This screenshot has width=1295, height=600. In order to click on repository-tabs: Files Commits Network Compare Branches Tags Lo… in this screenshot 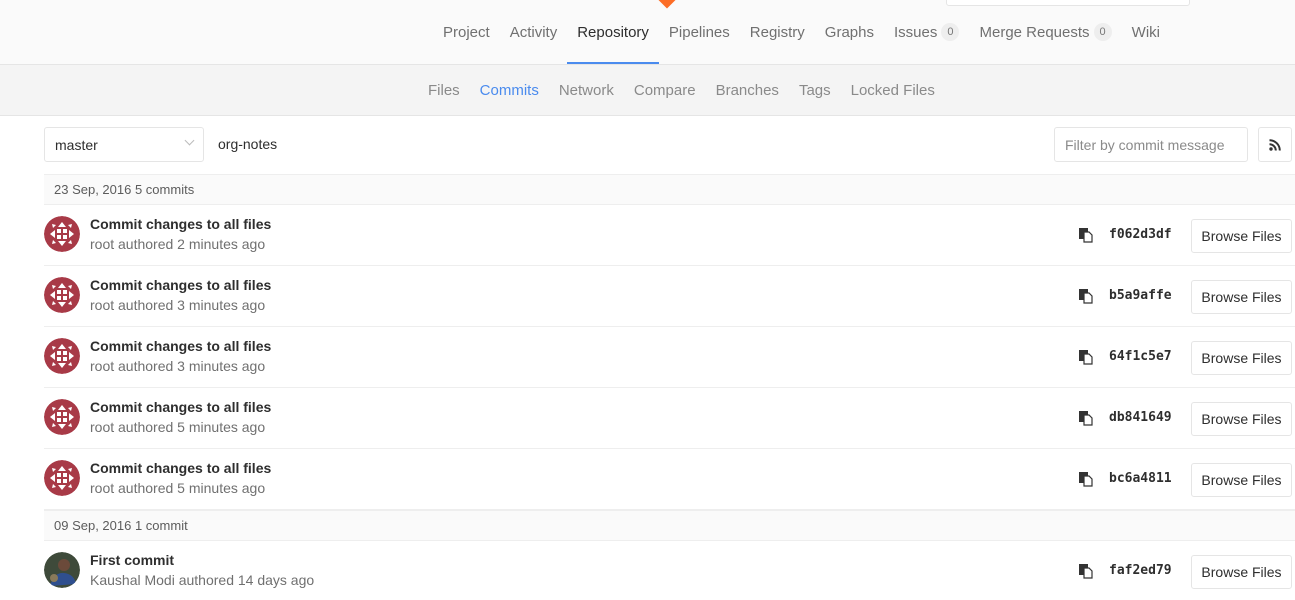, I will do `click(681, 90)`.